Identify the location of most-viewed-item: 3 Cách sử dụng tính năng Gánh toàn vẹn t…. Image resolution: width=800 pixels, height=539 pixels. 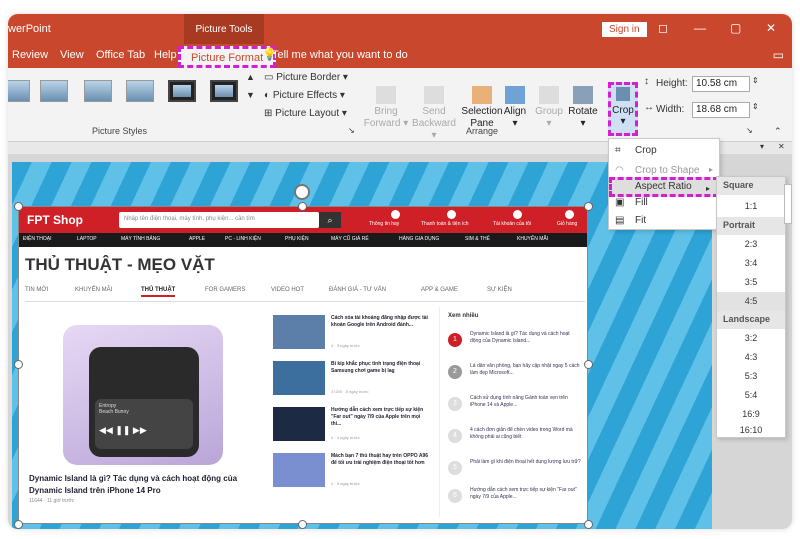
(516, 408).